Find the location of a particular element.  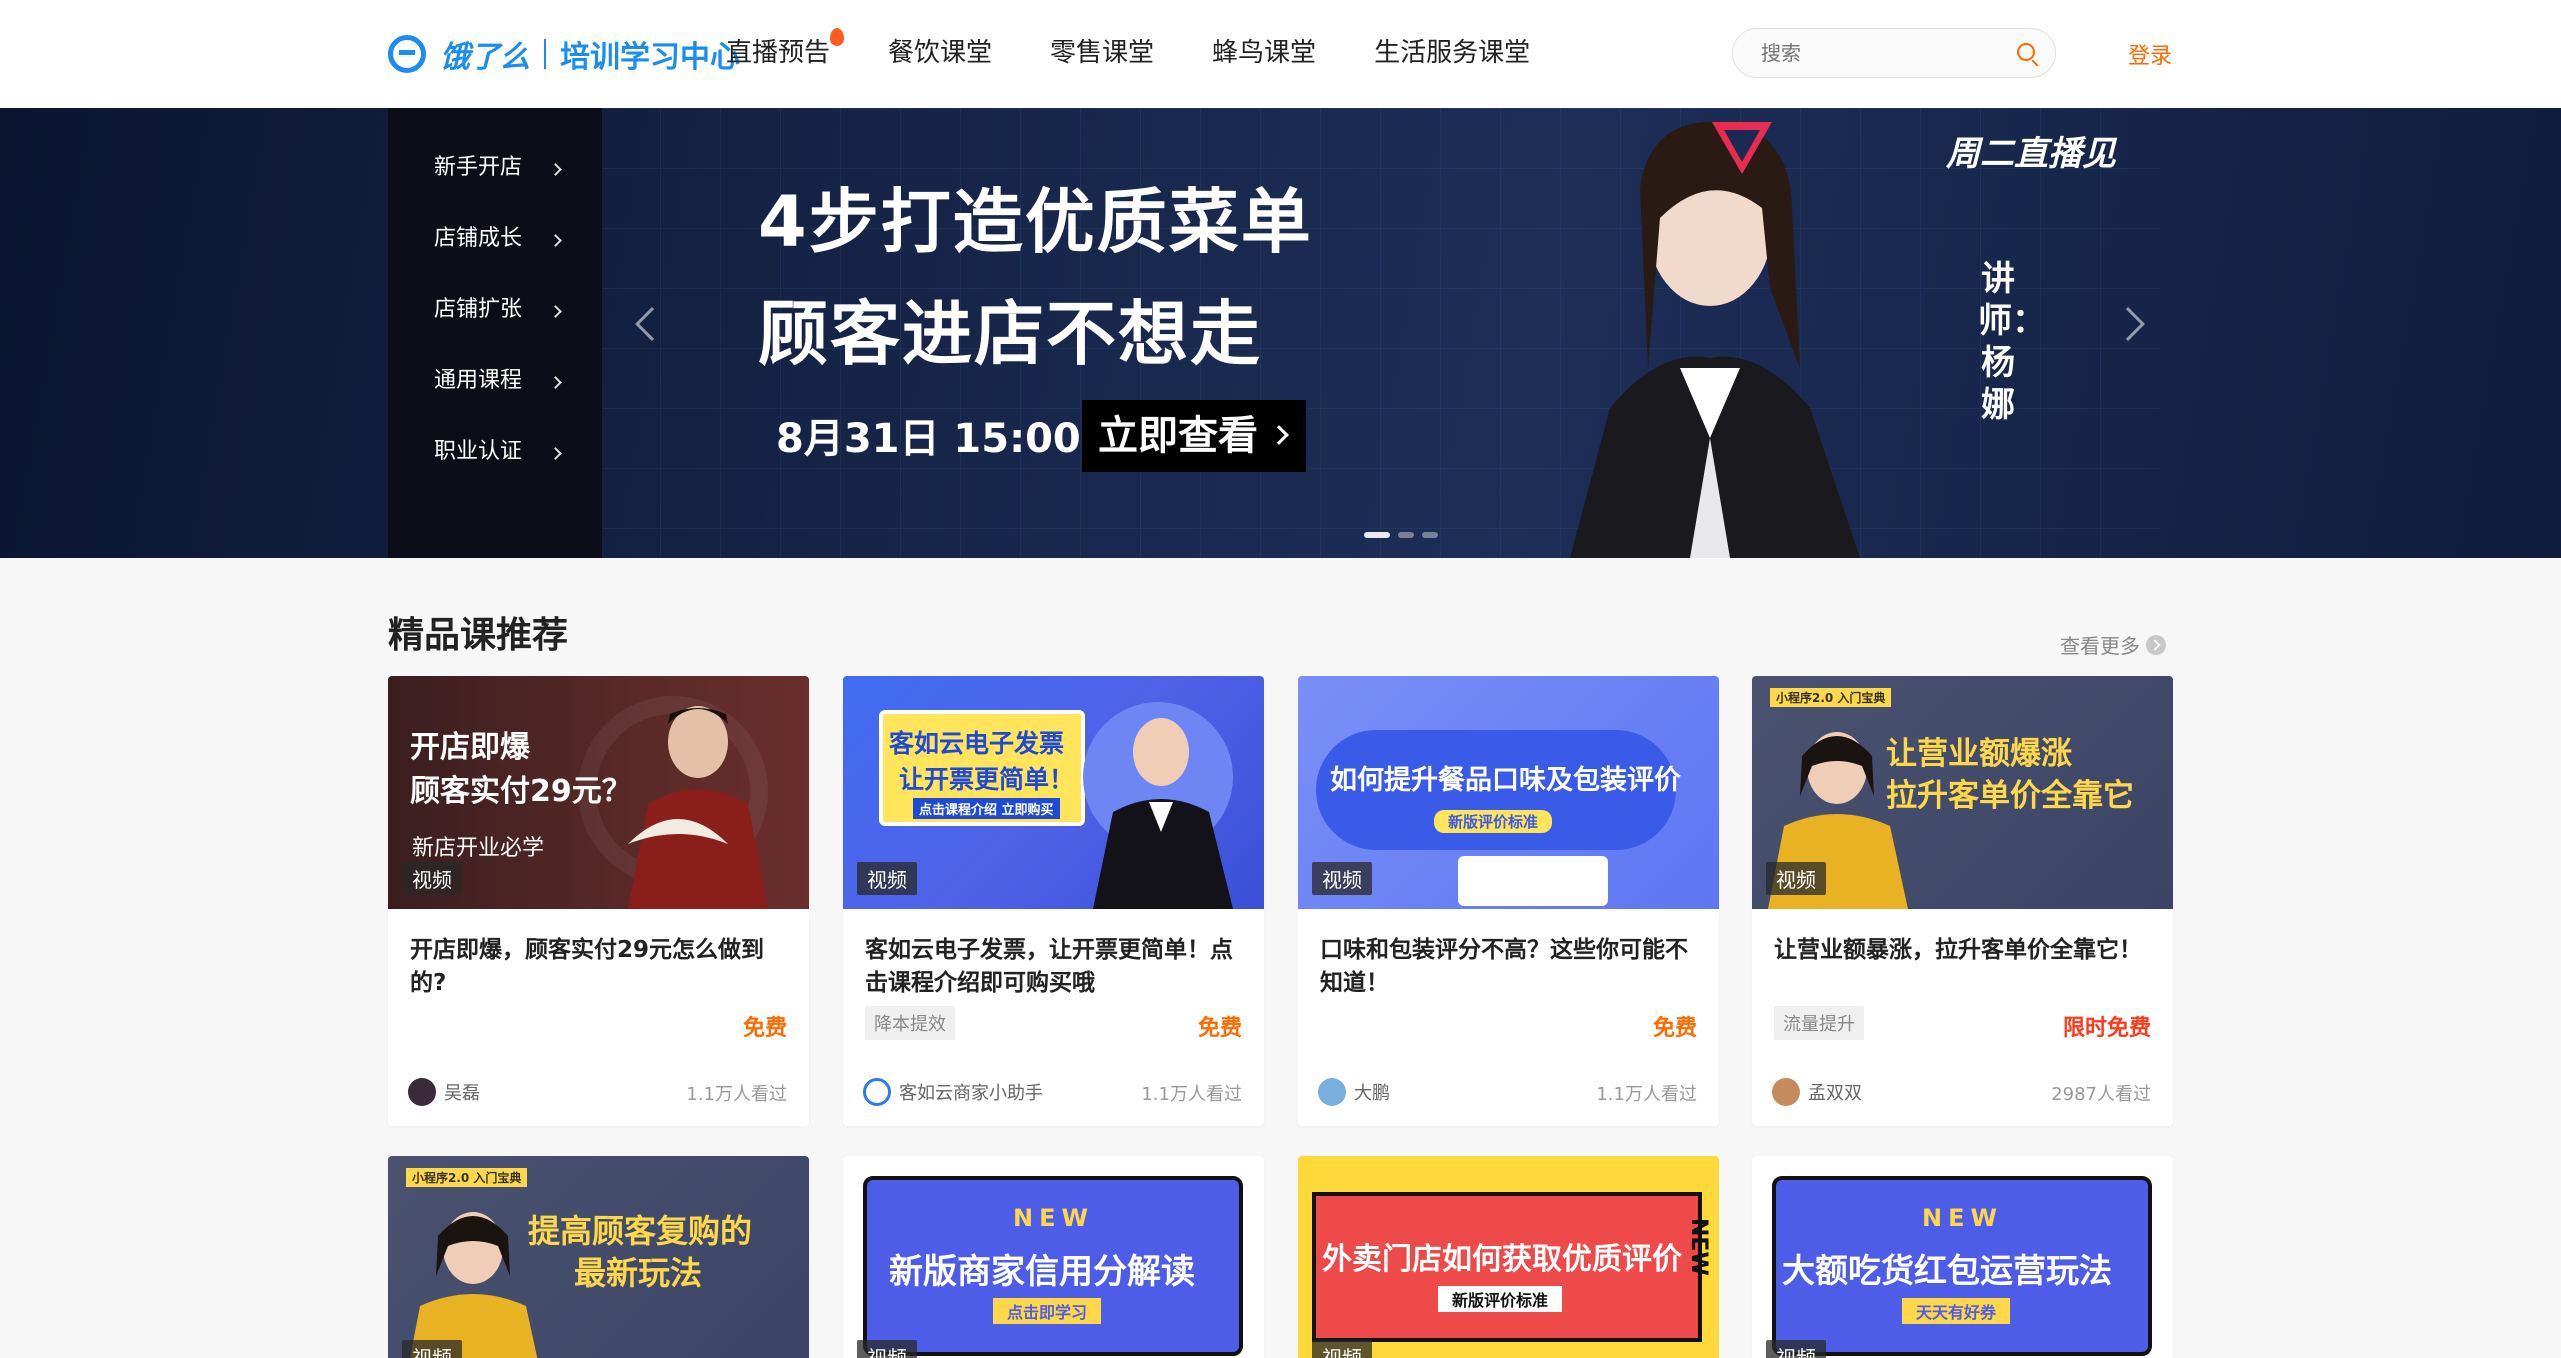

nav-catering: 餐饮课堂 is located at coordinates (940, 53).